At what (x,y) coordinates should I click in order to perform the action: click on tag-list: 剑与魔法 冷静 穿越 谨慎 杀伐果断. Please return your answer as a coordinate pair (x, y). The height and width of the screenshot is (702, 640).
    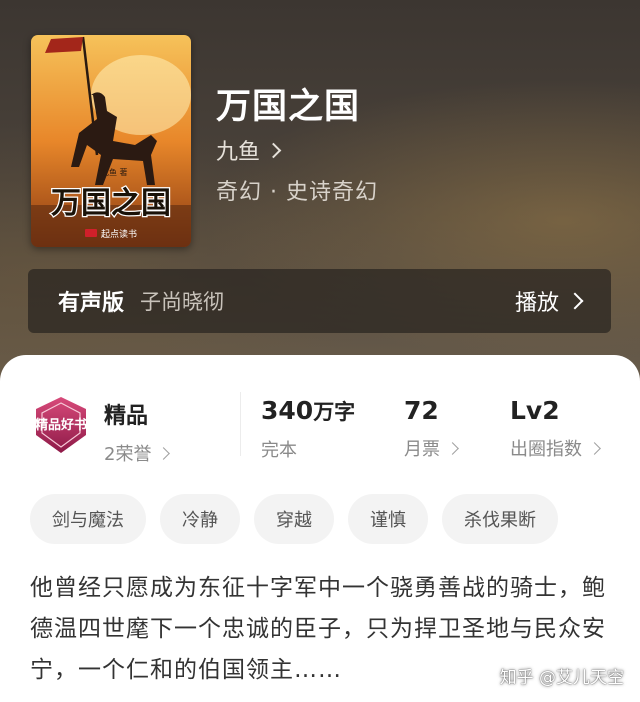
    Looking at the image, I should click on (294, 519).